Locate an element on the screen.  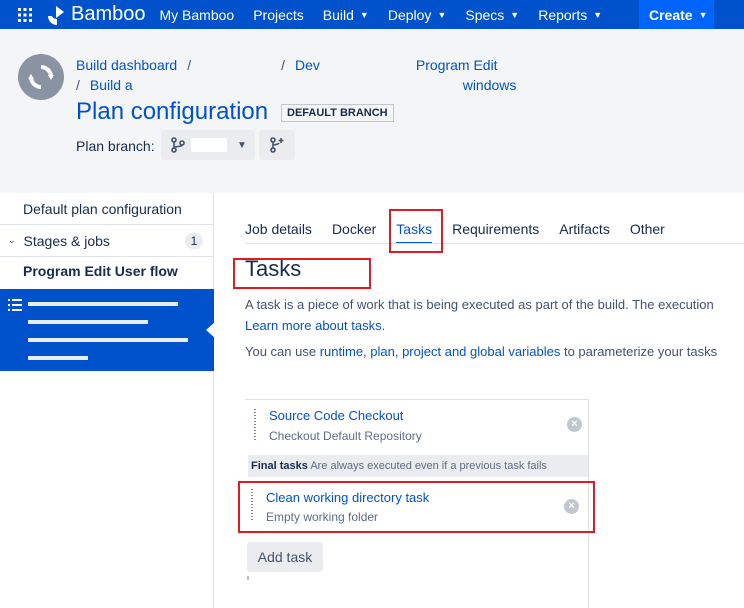
highlight-box-tasks-heading is located at coordinates (302, 273).